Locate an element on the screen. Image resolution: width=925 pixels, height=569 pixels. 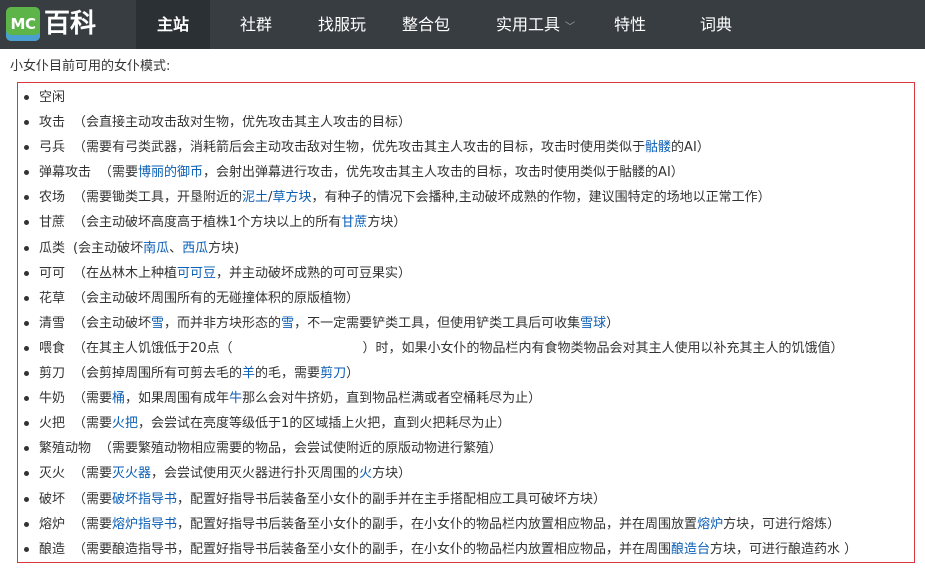
wiki-link: 草方块 is located at coordinates (291, 197).